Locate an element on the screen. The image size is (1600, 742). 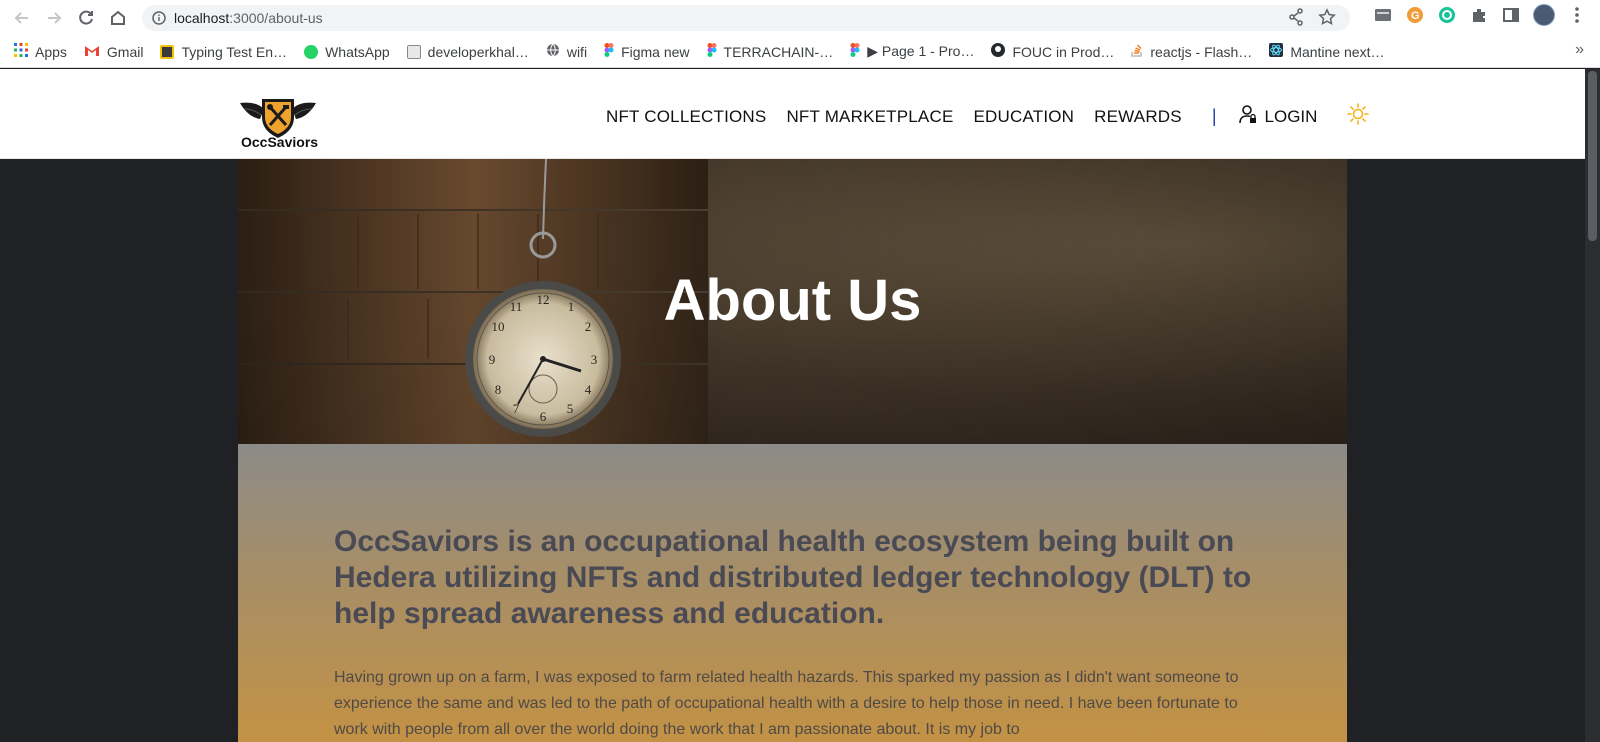
login-button: LOGIN is located at coordinates (1278, 116).